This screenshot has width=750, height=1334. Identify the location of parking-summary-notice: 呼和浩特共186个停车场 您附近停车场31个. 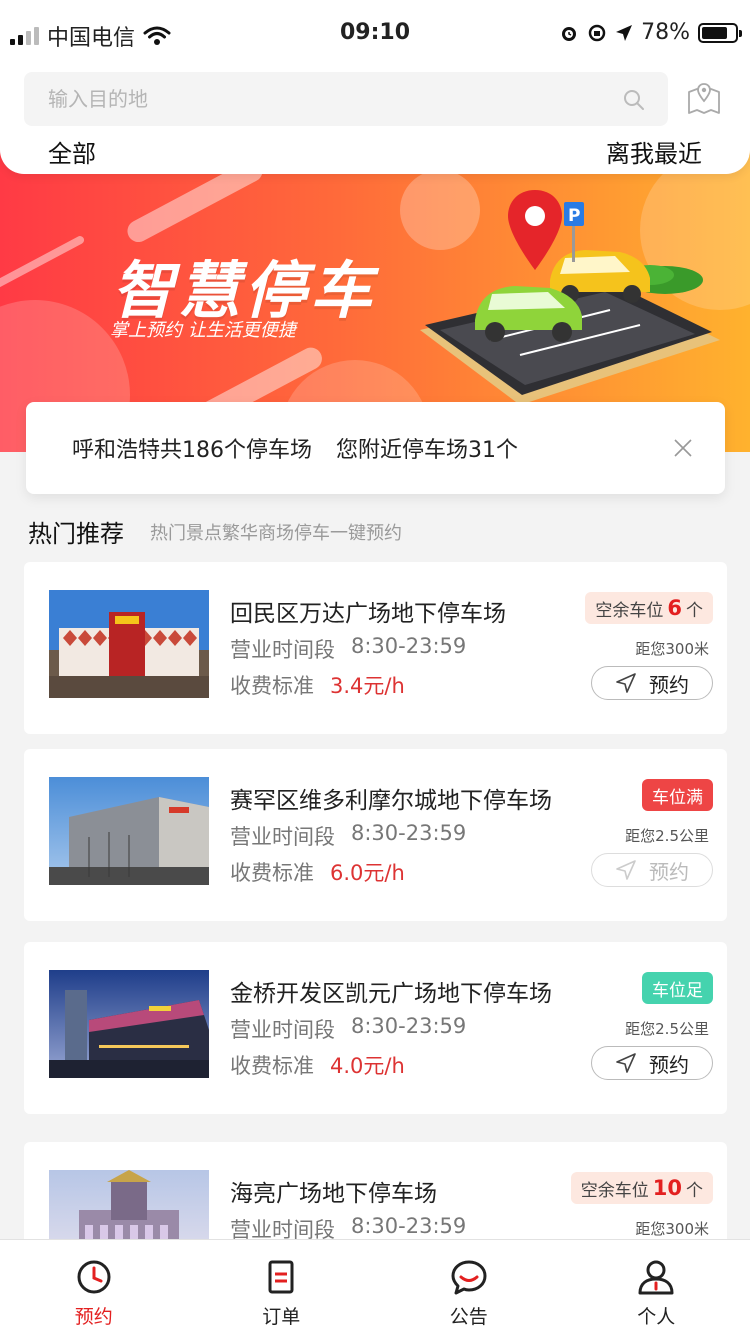
(375, 448).